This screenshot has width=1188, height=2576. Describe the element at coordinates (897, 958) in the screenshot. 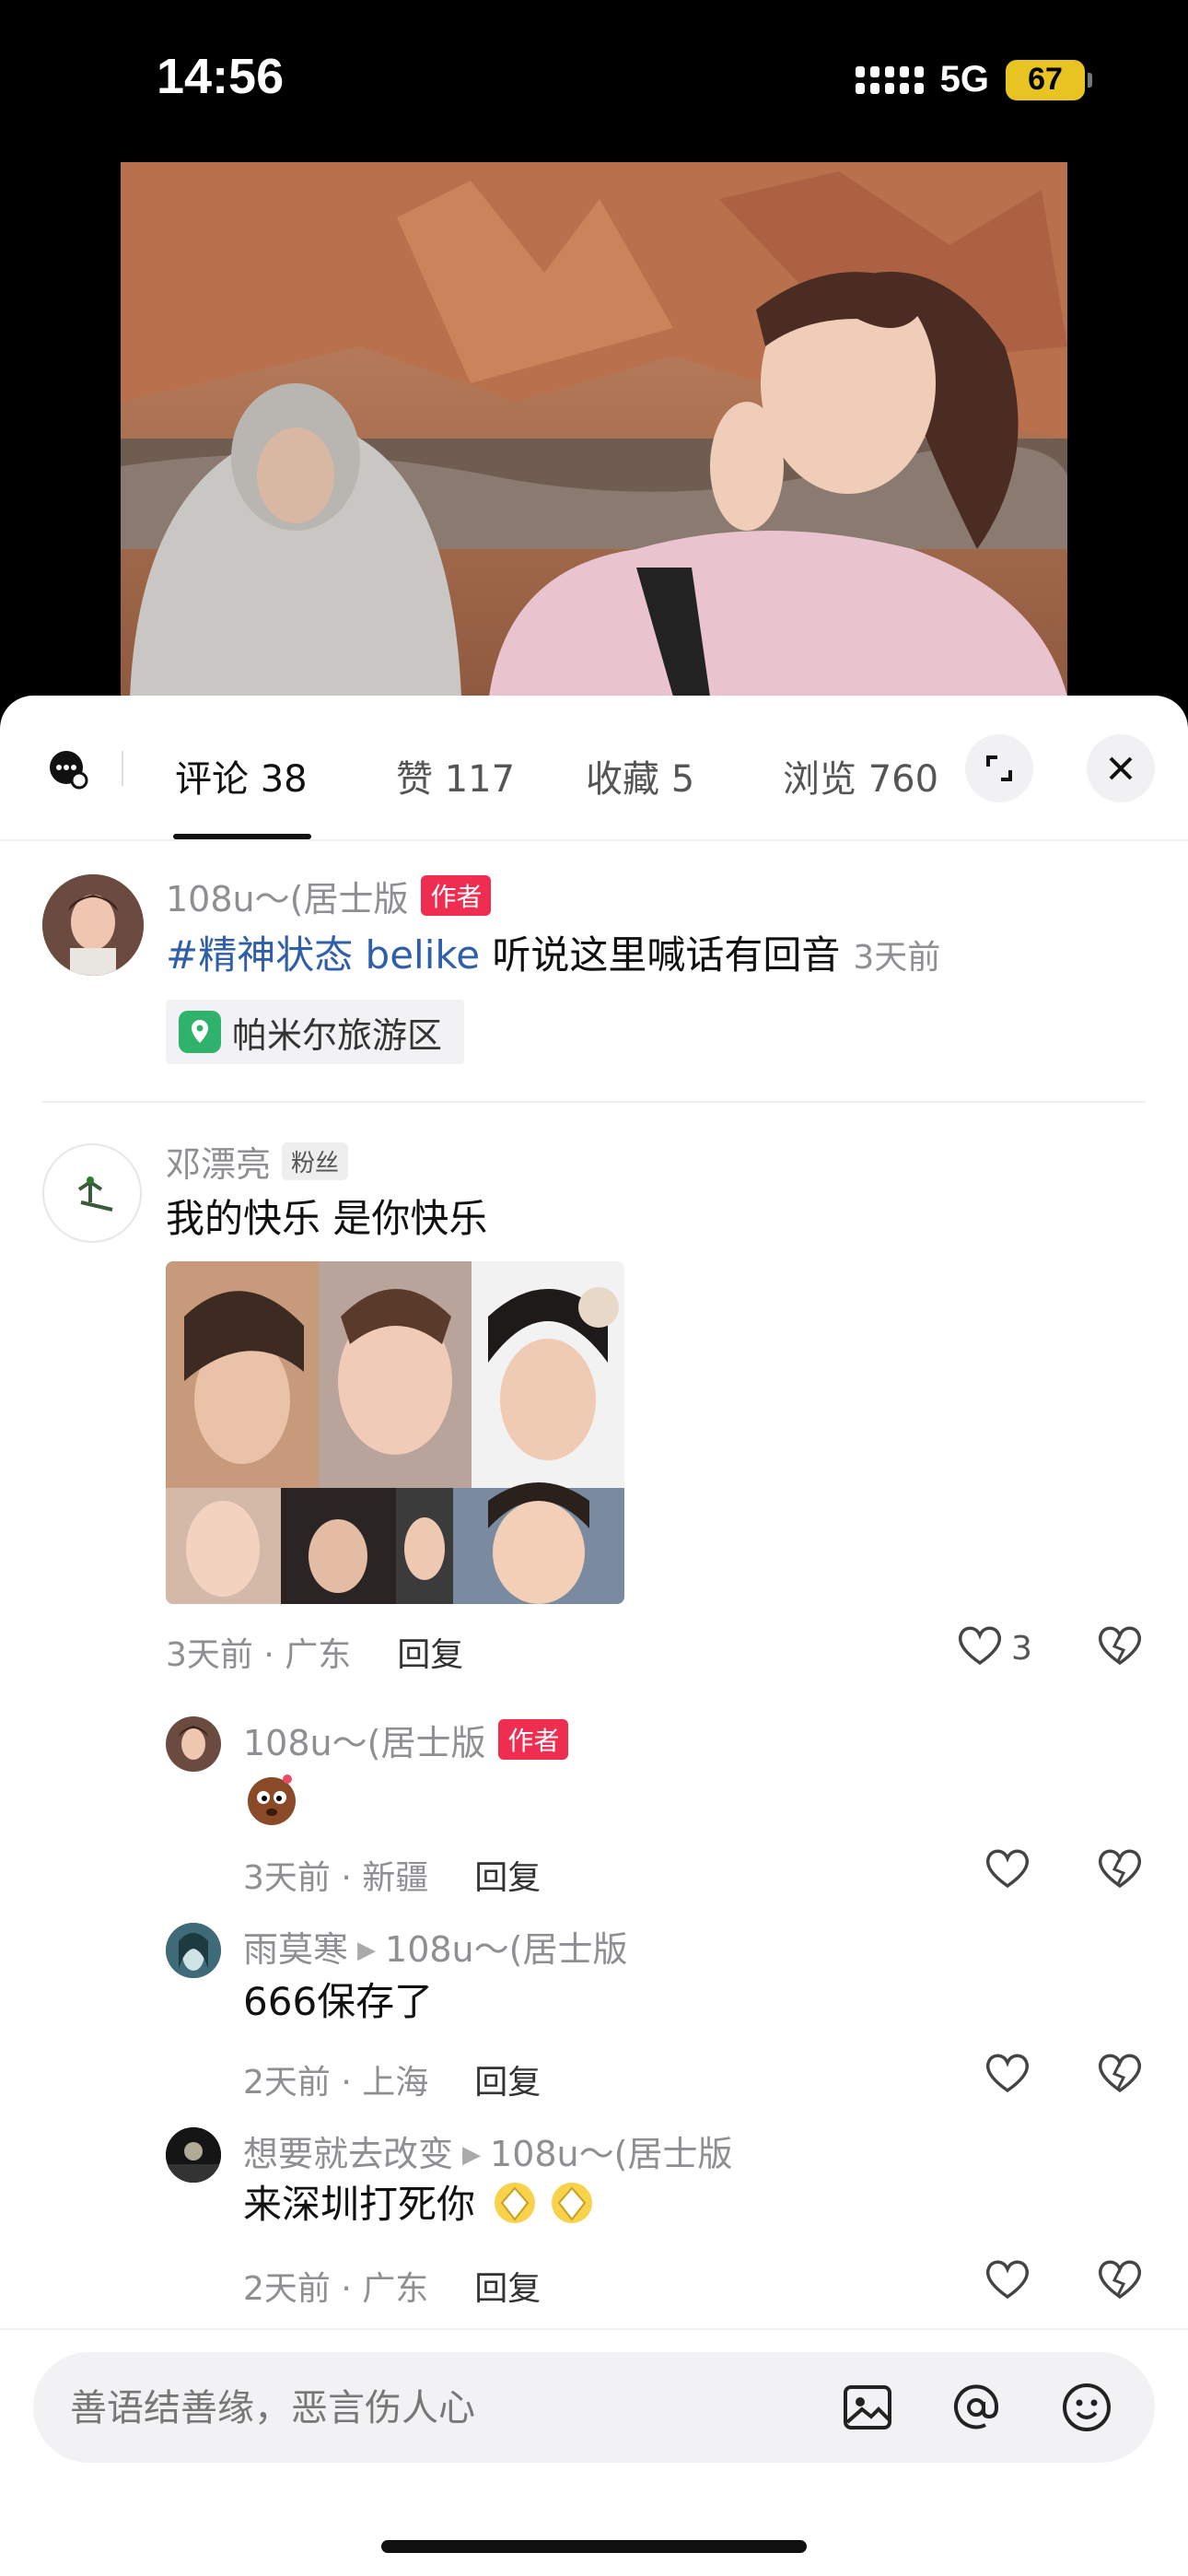

I see `post-time: 3天前` at that location.